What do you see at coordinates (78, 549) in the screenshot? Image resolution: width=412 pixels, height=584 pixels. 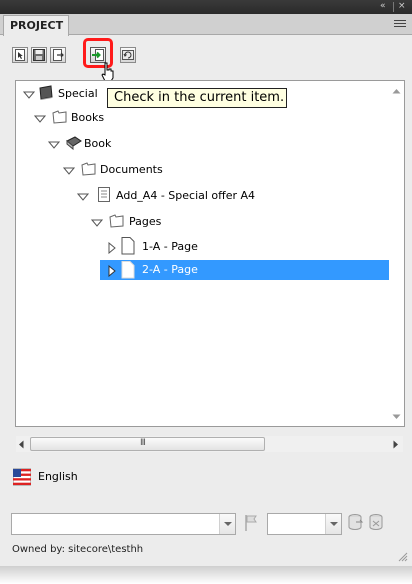 I see `owner-label: Owned by: sitecore\testhh` at bounding box center [78, 549].